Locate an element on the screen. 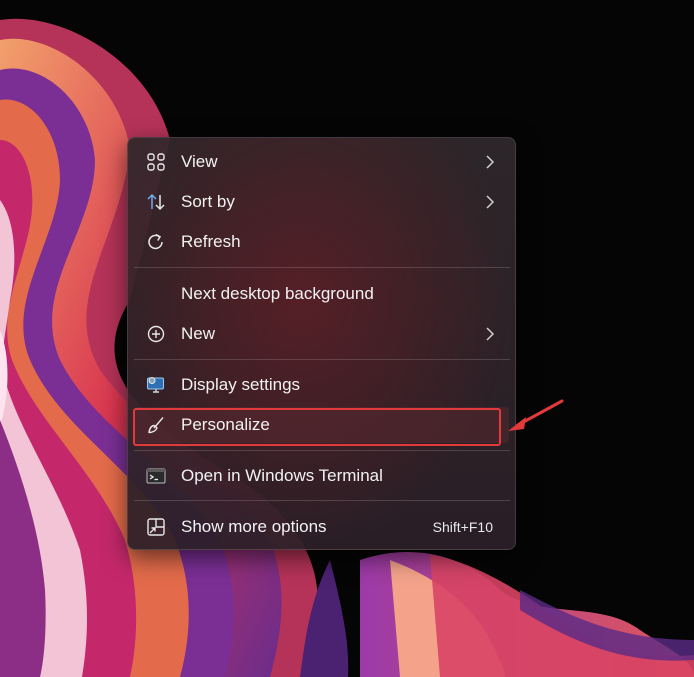 This screenshot has height=677, width=694. menu-item-new: New is located at coordinates (321, 334).